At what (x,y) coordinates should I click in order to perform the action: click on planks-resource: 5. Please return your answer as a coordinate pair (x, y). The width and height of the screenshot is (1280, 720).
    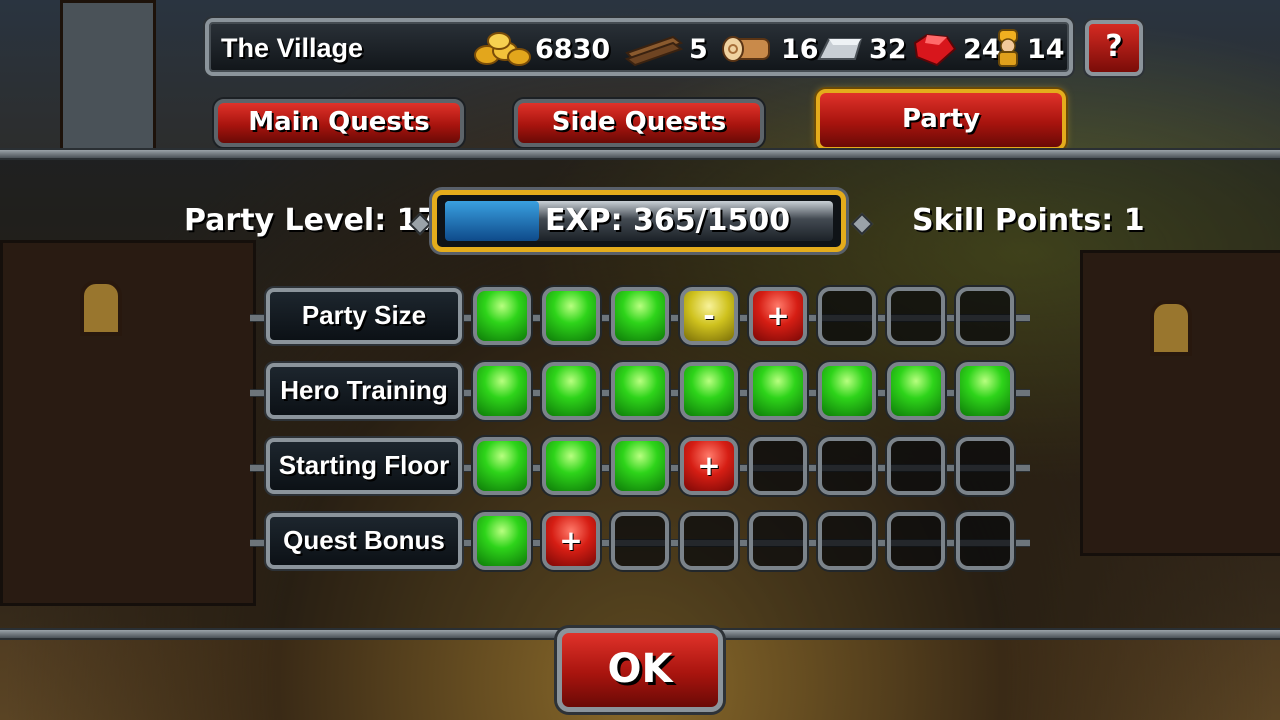
    Looking at the image, I should click on (665, 49).